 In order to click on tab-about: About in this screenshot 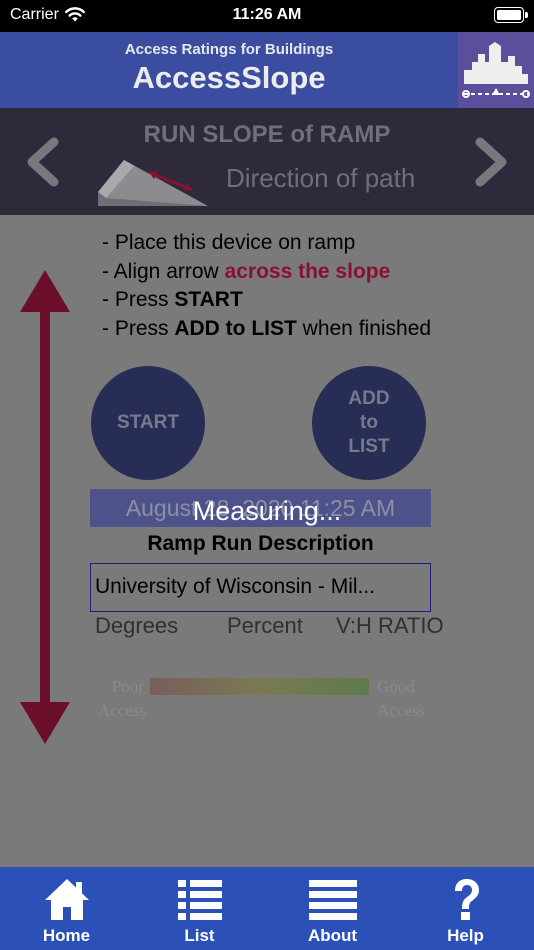, I will do `click(332, 908)`.